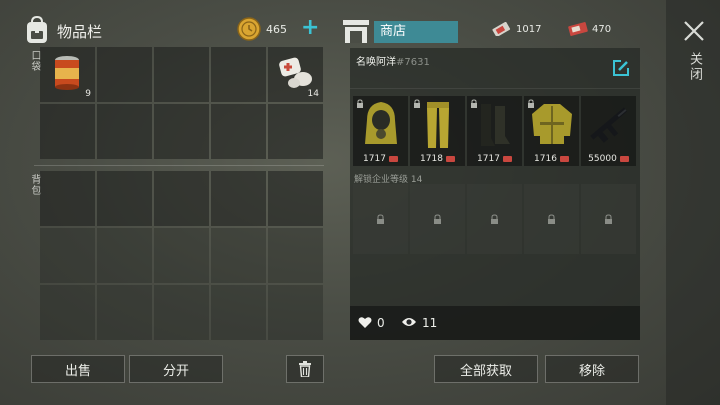  What do you see at coordinates (438, 125) in the screenshot?
I see `hazmat-pants-icon` at bounding box center [438, 125].